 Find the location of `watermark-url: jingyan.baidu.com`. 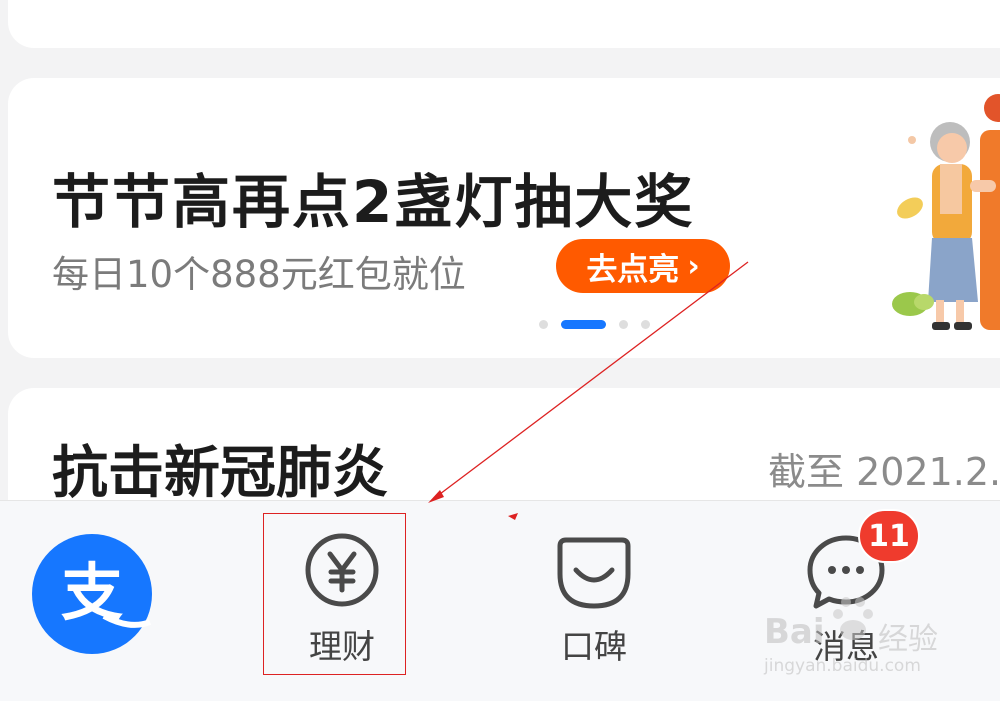

watermark-url: jingyan.baidu.com is located at coordinates (842, 666).